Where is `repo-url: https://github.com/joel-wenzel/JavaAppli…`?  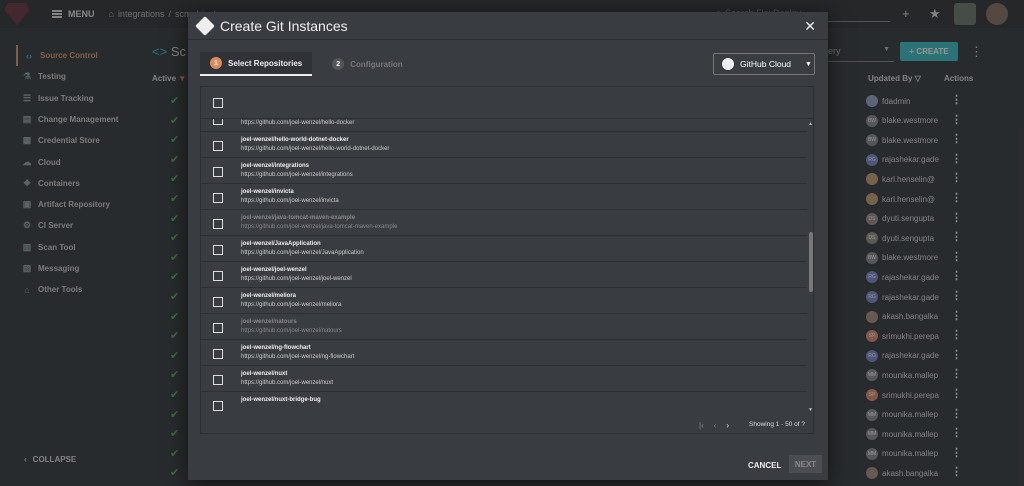
repo-url: https://github.com/joel-wenzel/JavaAppli… is located at coordinates (302, 253).